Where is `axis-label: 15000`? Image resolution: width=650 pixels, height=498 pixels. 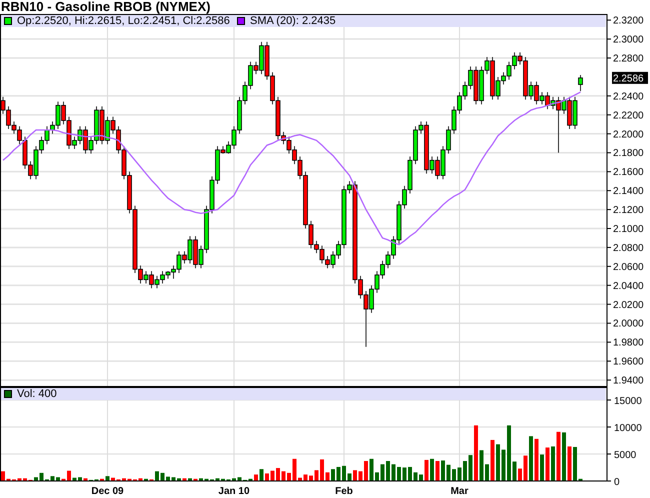 axis-label: 15000 is located at coordinates (628, 401).